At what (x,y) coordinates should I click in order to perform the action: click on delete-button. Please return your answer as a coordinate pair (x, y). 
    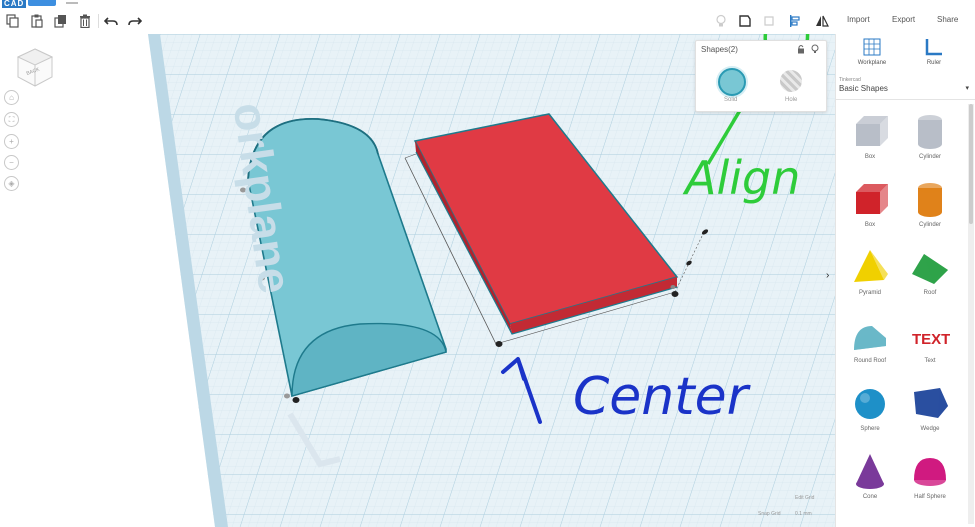
    Looking at the image, I should click on (85, 21).